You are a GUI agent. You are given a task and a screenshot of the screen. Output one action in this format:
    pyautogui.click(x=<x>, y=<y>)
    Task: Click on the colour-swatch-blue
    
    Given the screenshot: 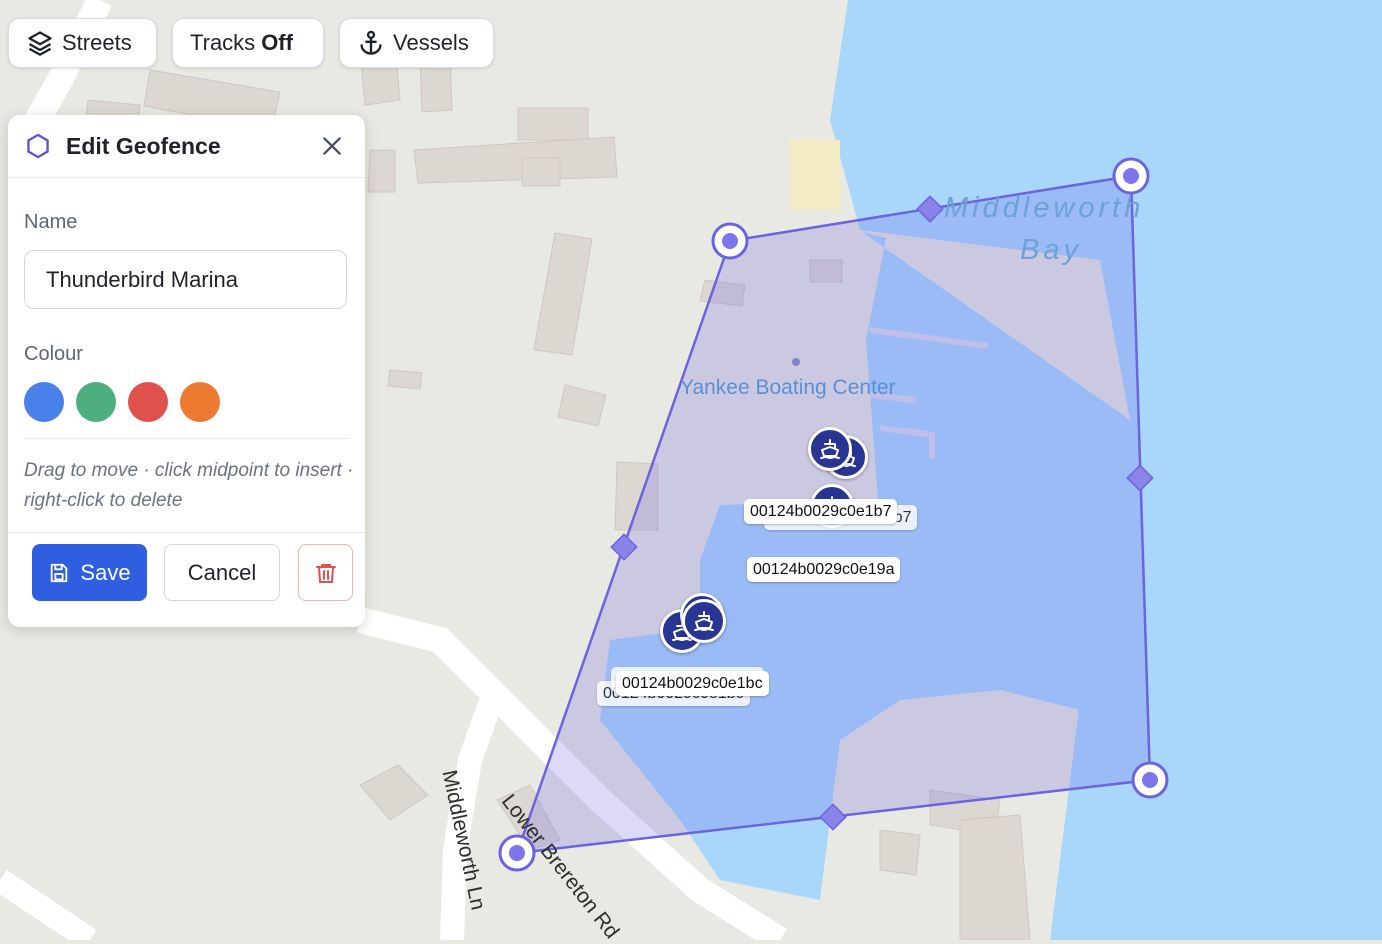 What is the action you would take?
    pyautogui.click(x=44, y=402)
    